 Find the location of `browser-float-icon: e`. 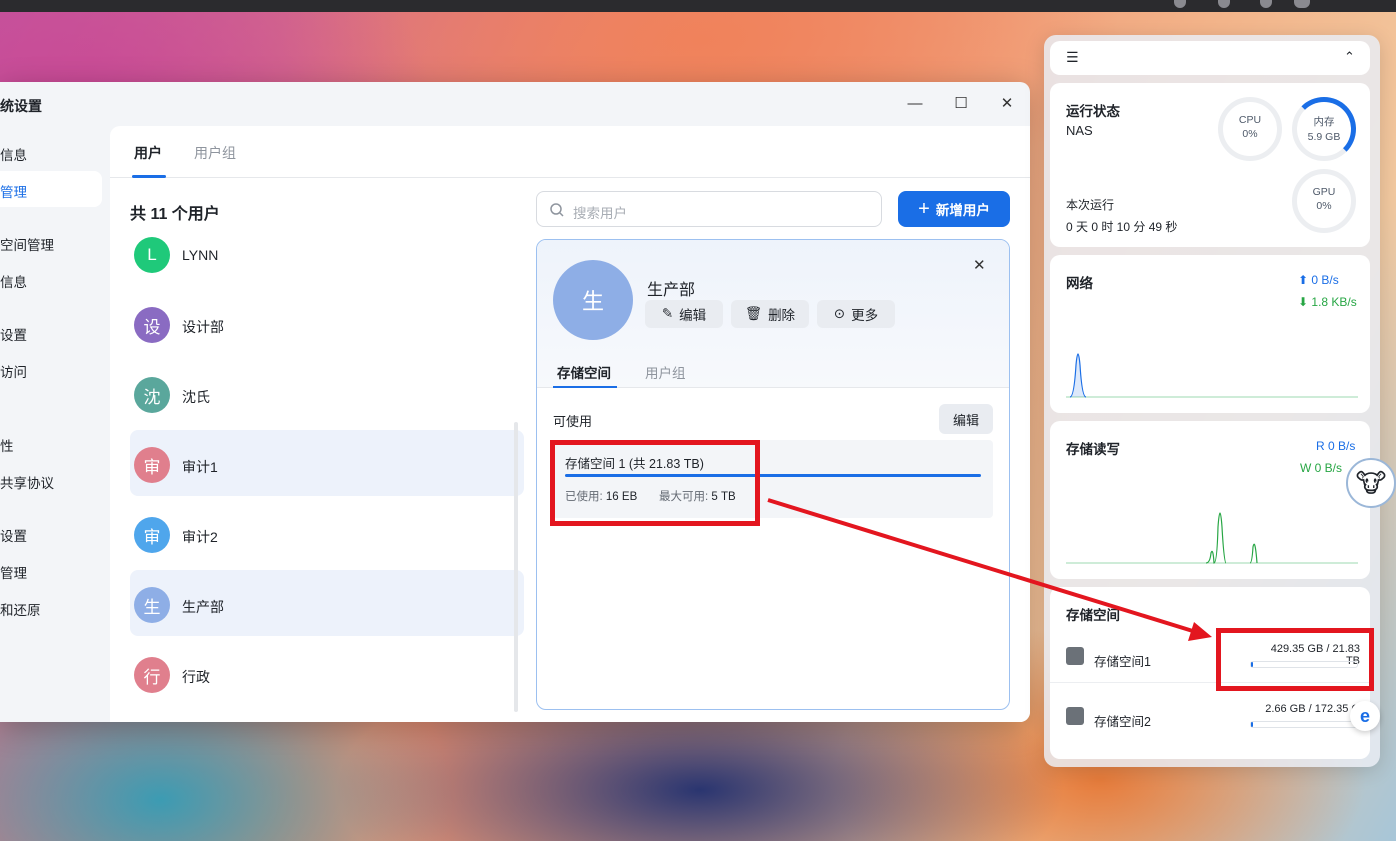

browser-float-icon: e is located at coordinates (1365, 716).